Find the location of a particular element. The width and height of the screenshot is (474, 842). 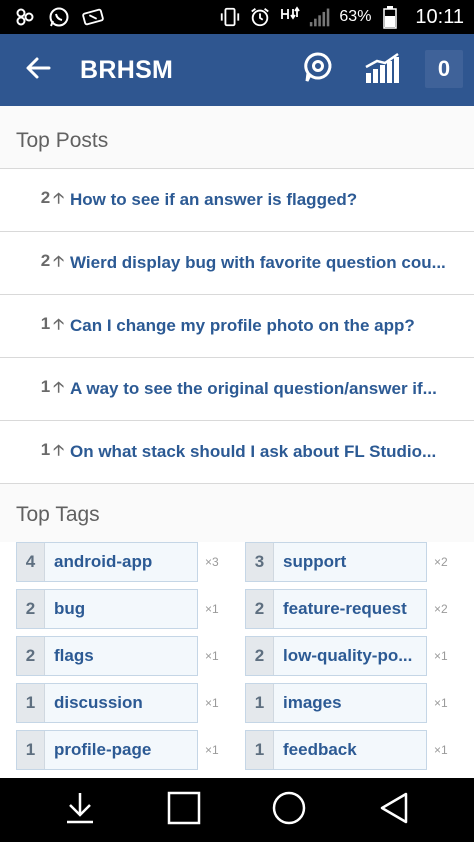

tag-chip: 1 discussion is located at coordinates (107, 703).